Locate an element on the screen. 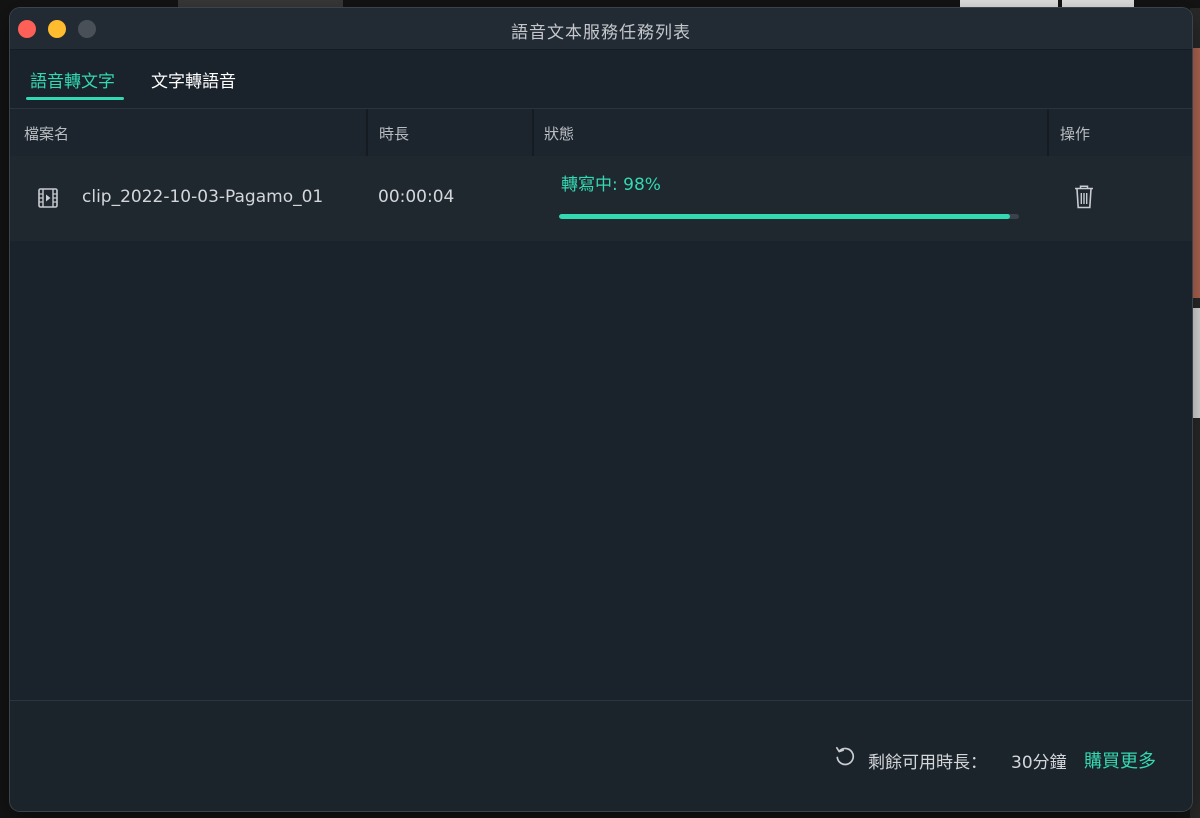  duration-value: 00:00:04 is located at coordinates (416, 197).